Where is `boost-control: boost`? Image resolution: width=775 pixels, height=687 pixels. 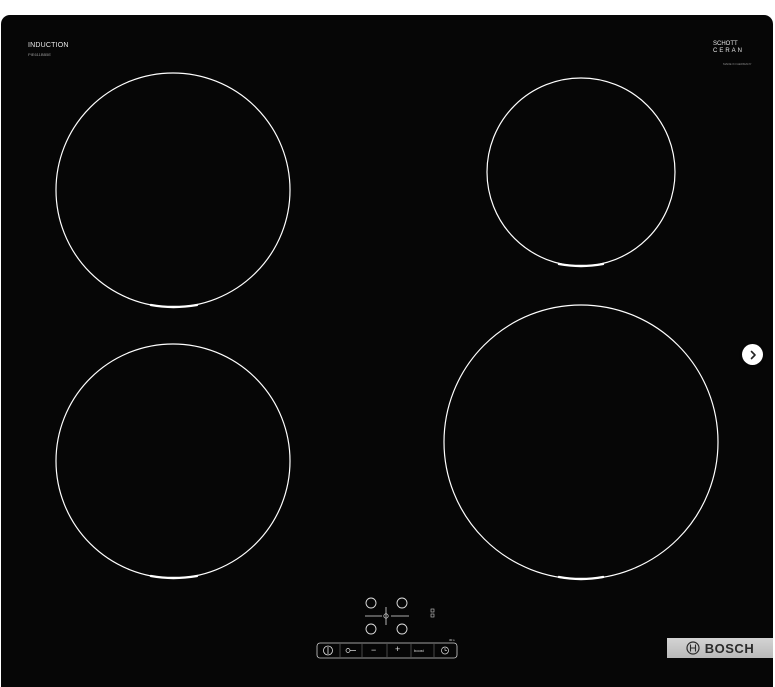
boost-control: boost is located at coordinates (419, 650).